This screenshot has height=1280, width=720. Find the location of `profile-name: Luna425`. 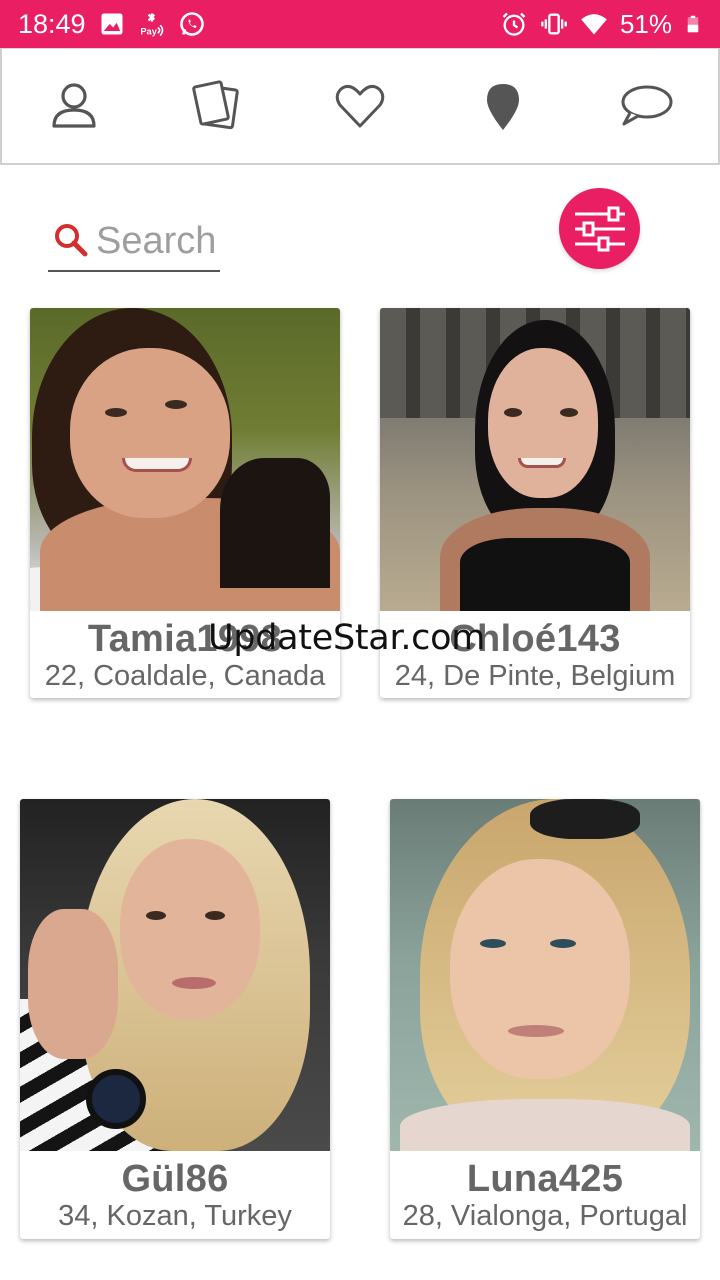

profile-name: Luna425 is located at coordinates (545, 1179).